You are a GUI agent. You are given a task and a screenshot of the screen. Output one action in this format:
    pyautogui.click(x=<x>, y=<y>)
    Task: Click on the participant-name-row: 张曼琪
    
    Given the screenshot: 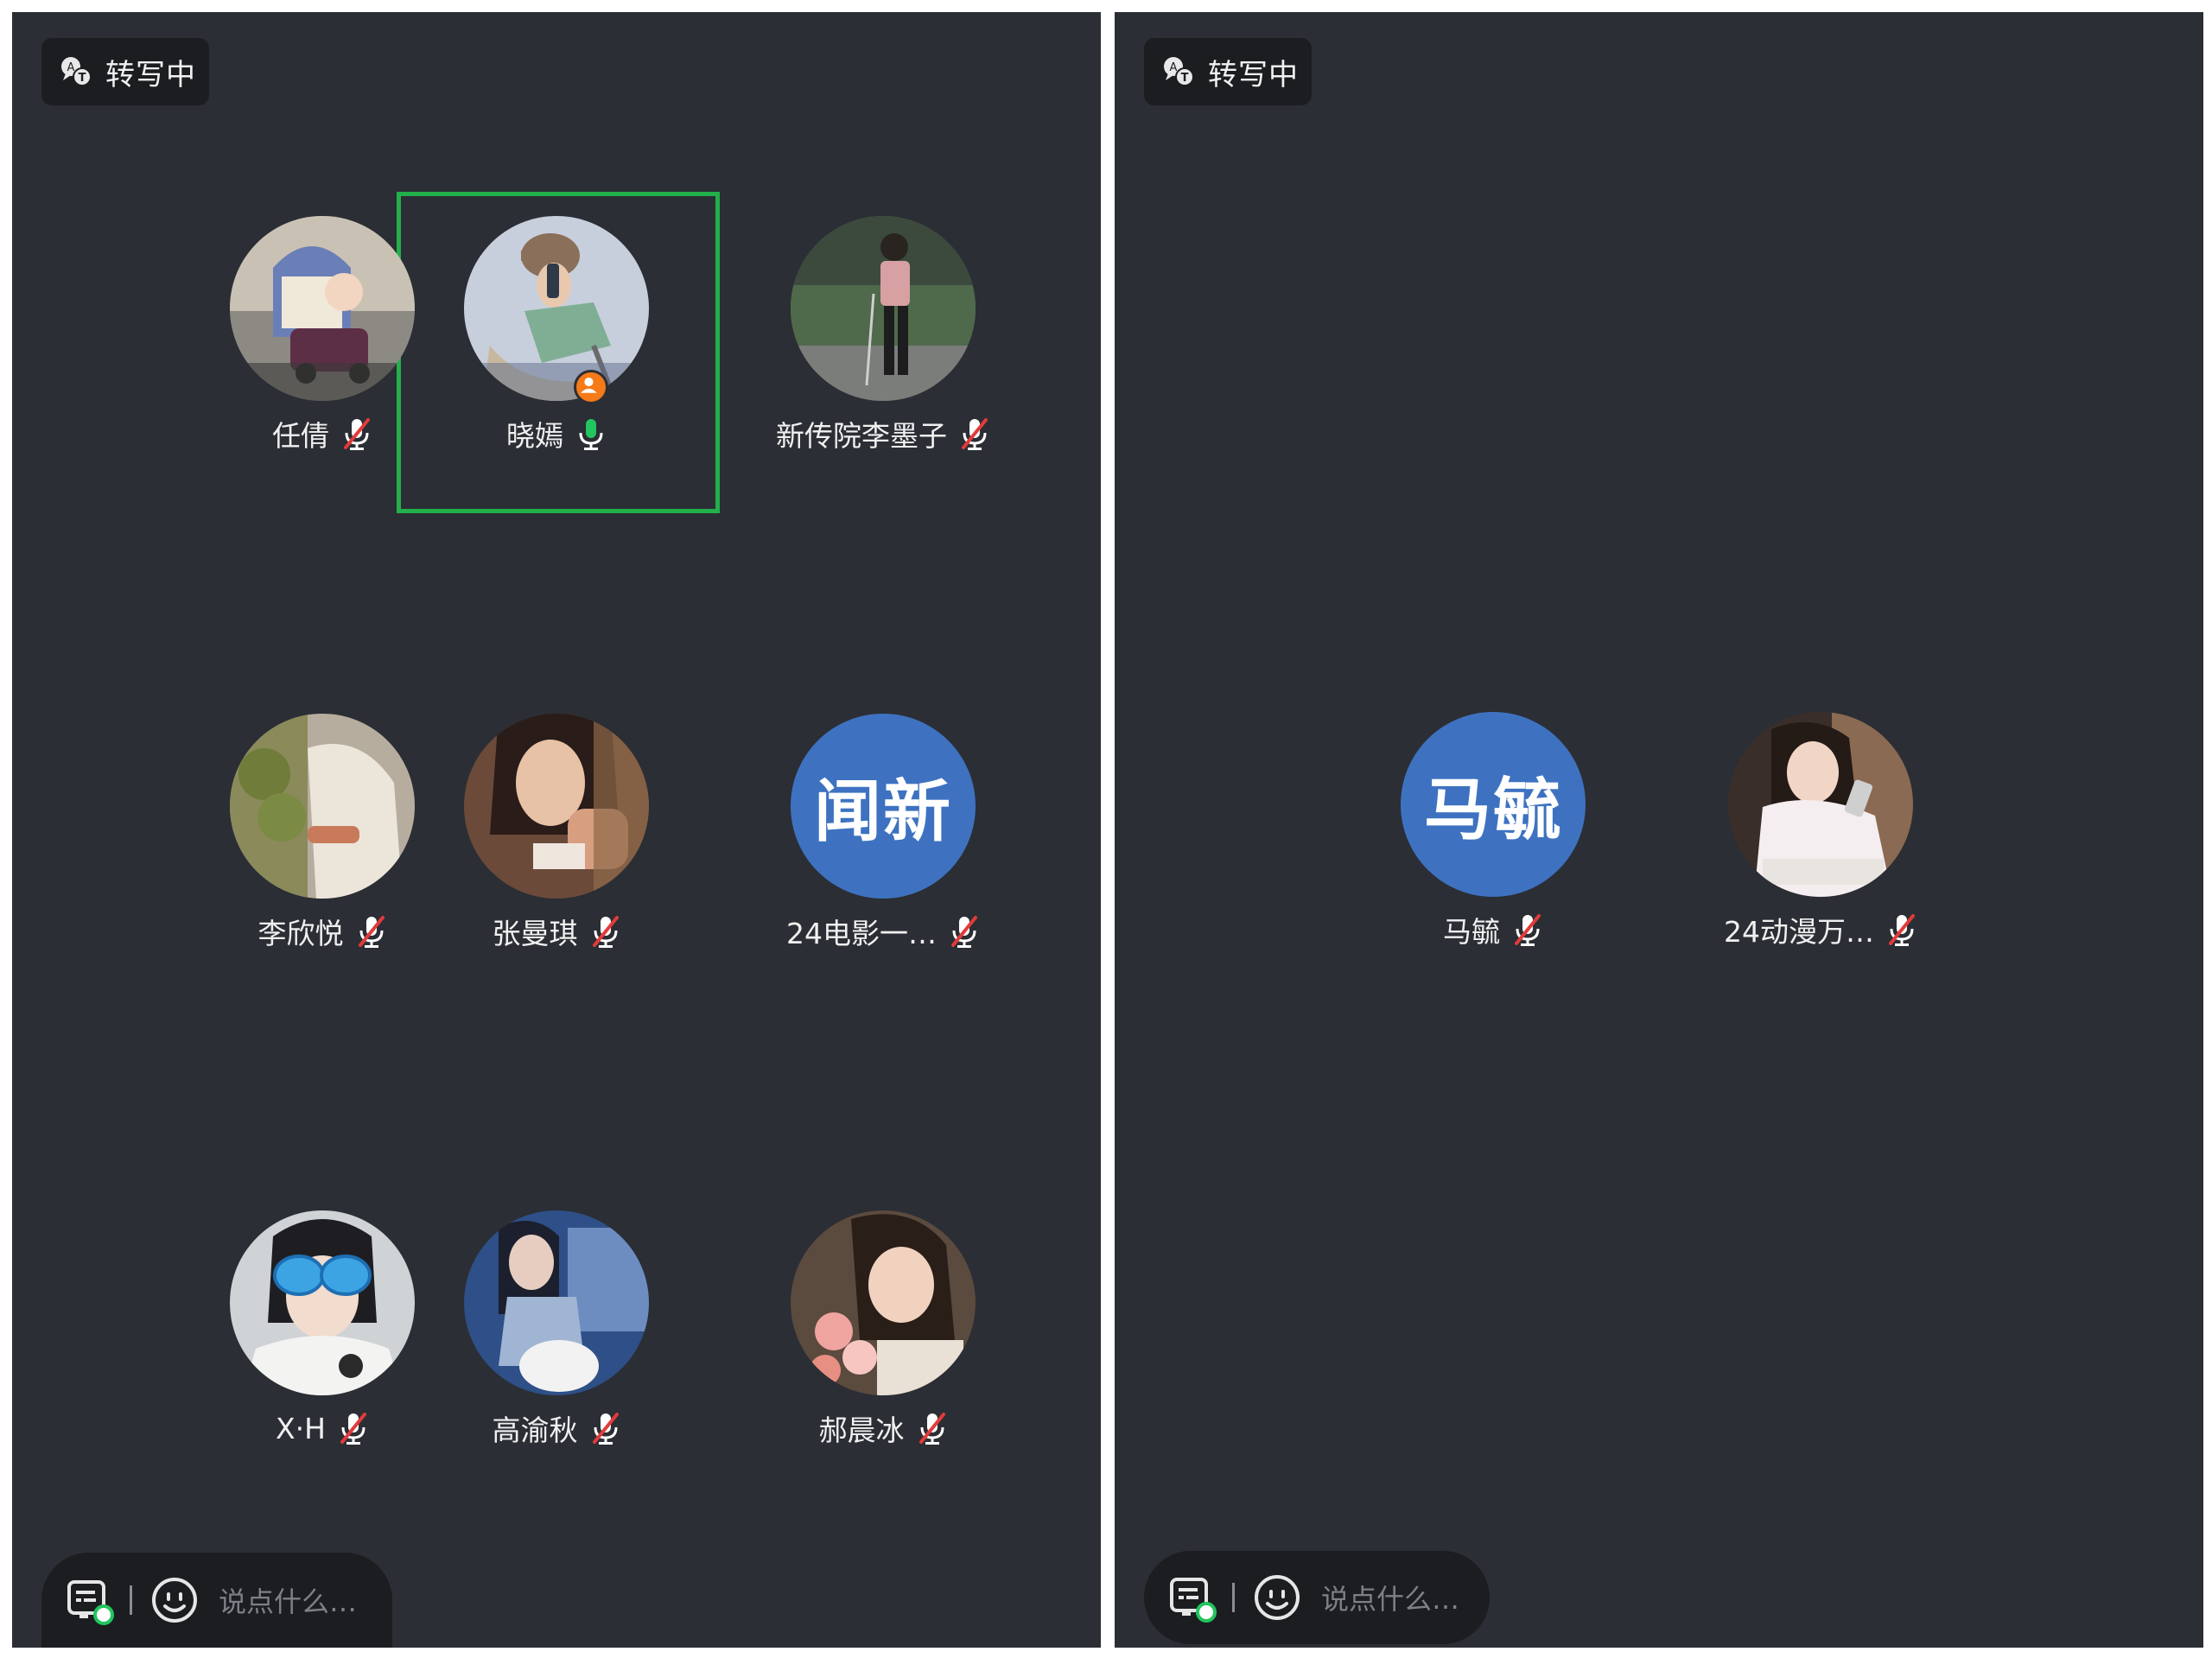 What is the action you would take?
    pyautogui.click(x=556, y=931)
    